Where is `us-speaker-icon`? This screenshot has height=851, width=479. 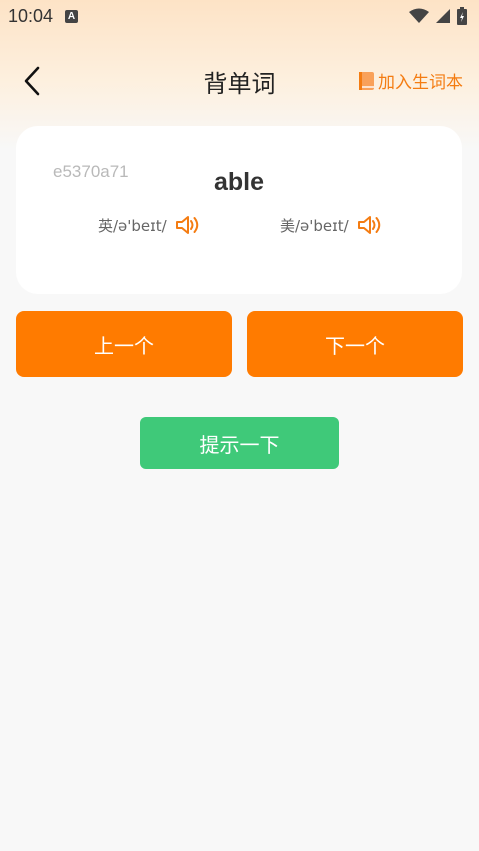 us-speaker-icon is located at coordinates (370, 225).